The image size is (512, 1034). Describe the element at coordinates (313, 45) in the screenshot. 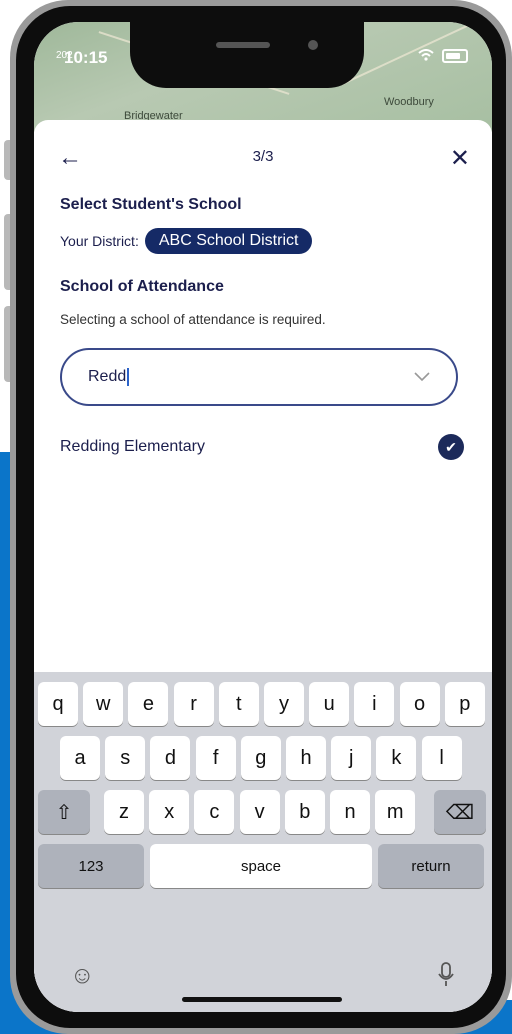

I see `camera` at that location.